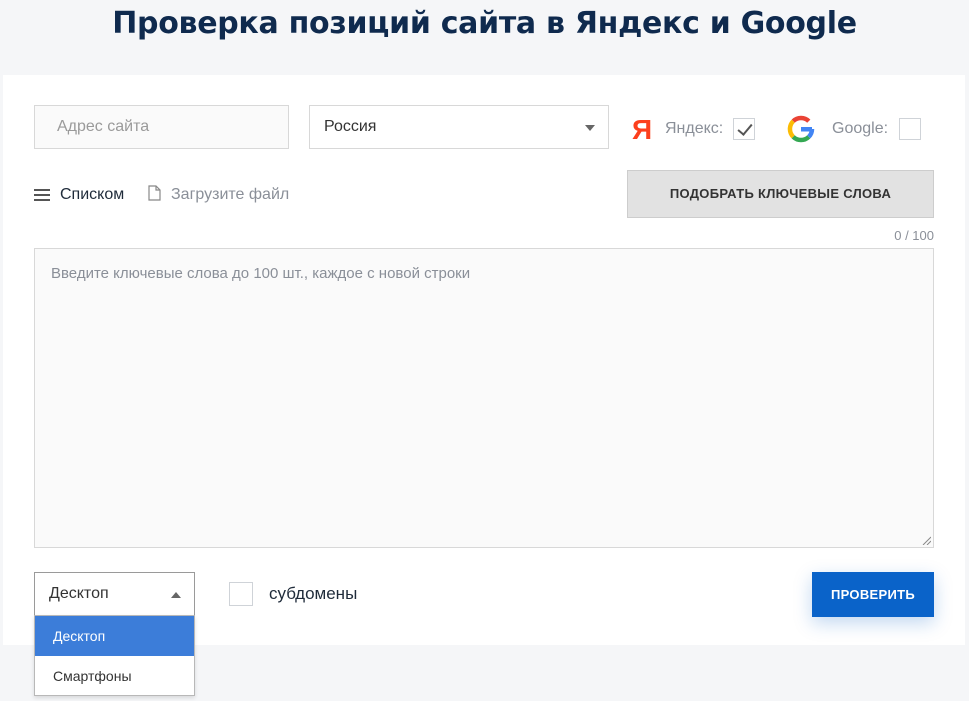  What do you see at coordinates (459, 127) in the screenshot?
I see `region-select: Россия` at bounding box center [459, 127].